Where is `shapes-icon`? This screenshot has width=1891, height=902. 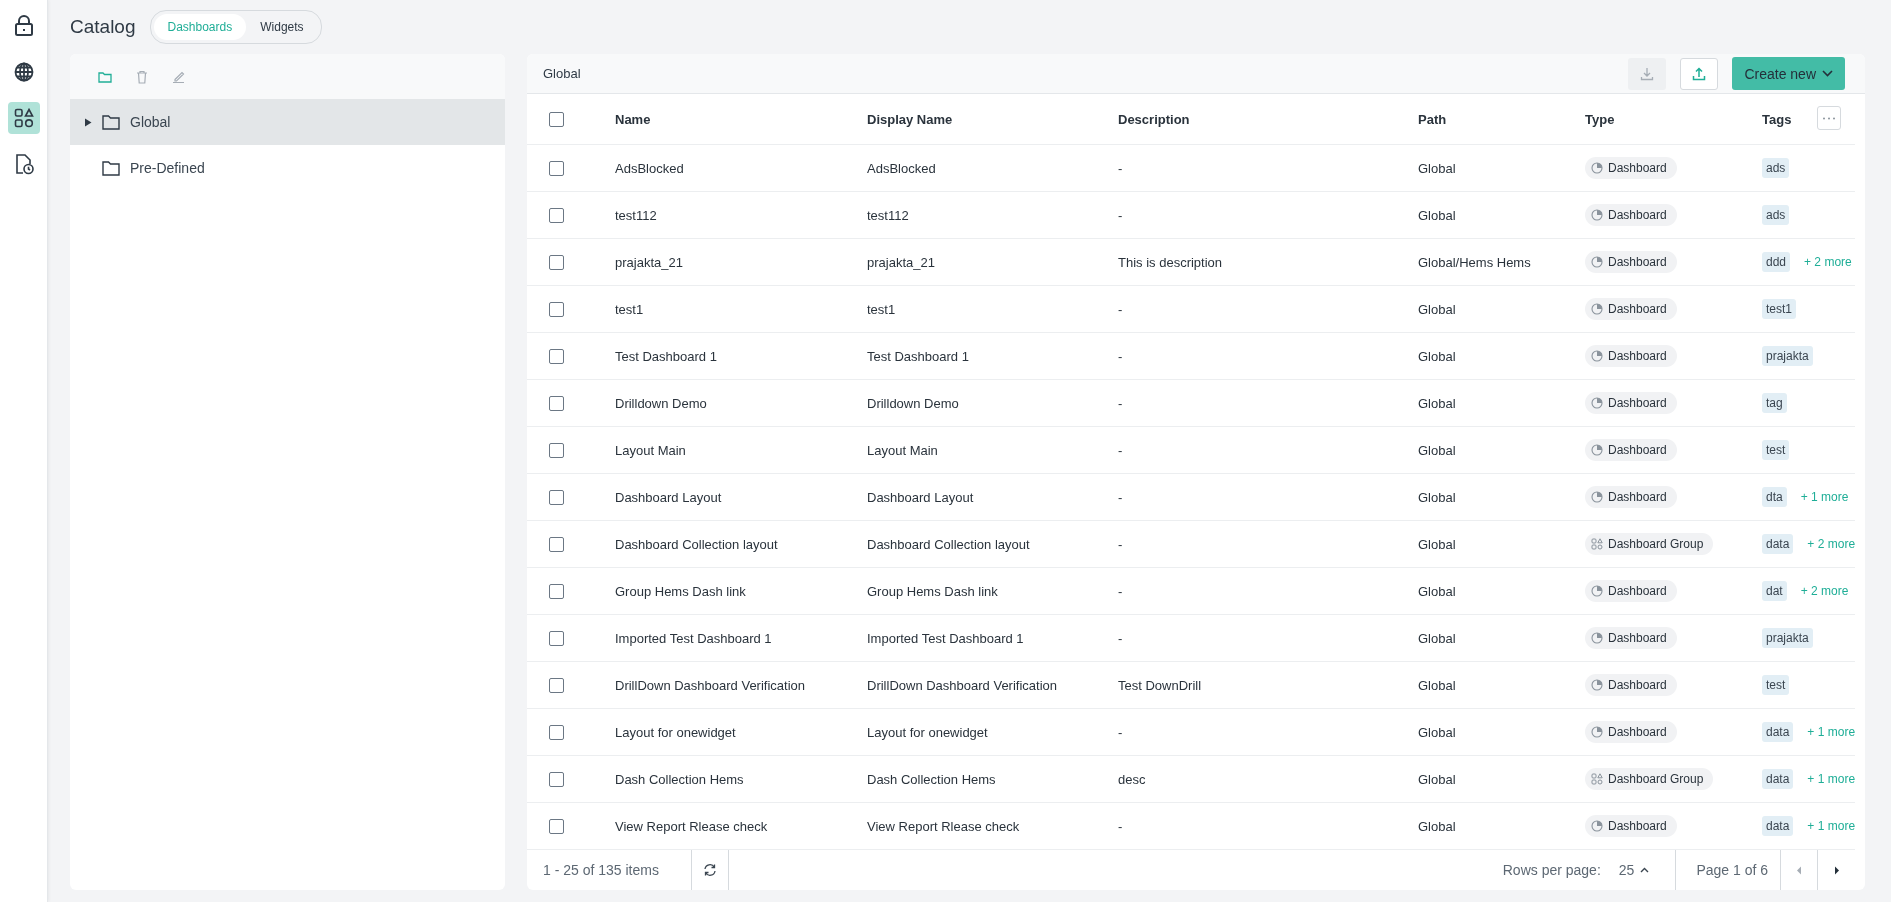
shapes-icon is located at coordinates (23, 118).